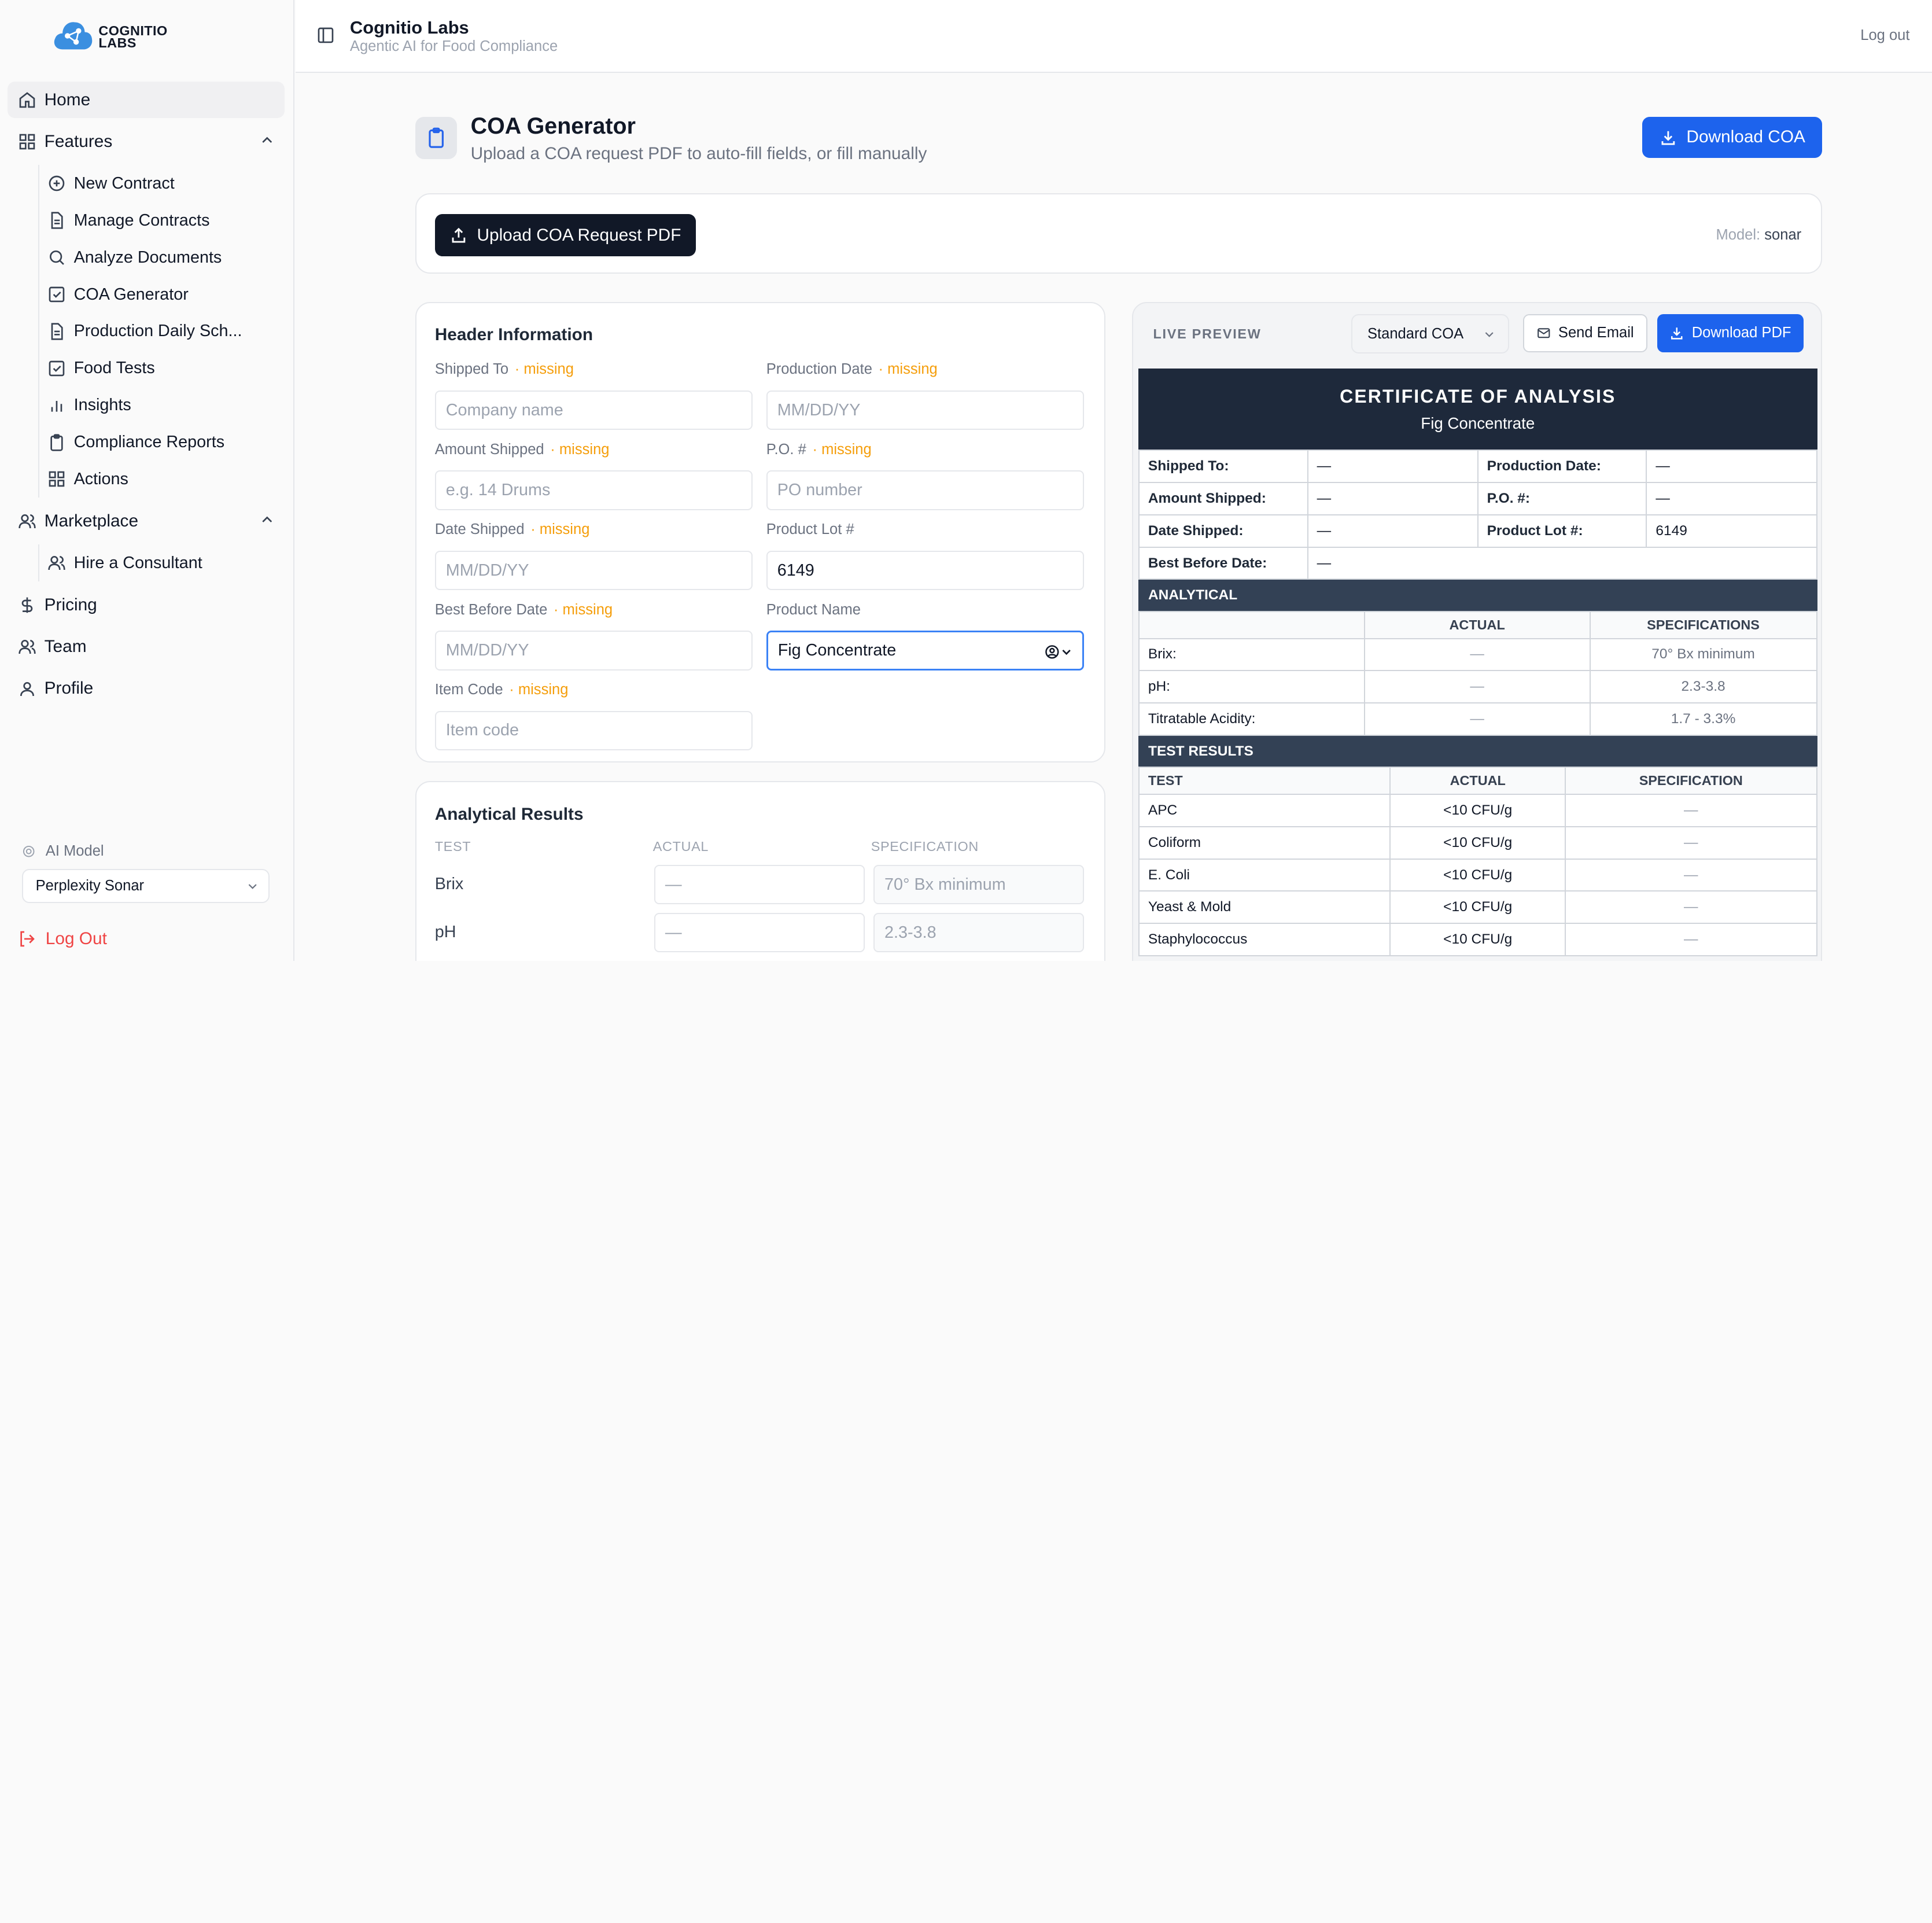 The width and height of the screenshot is (1932, 1923). I want to click on sidebar-item-label: Profile, so click(69, 688).